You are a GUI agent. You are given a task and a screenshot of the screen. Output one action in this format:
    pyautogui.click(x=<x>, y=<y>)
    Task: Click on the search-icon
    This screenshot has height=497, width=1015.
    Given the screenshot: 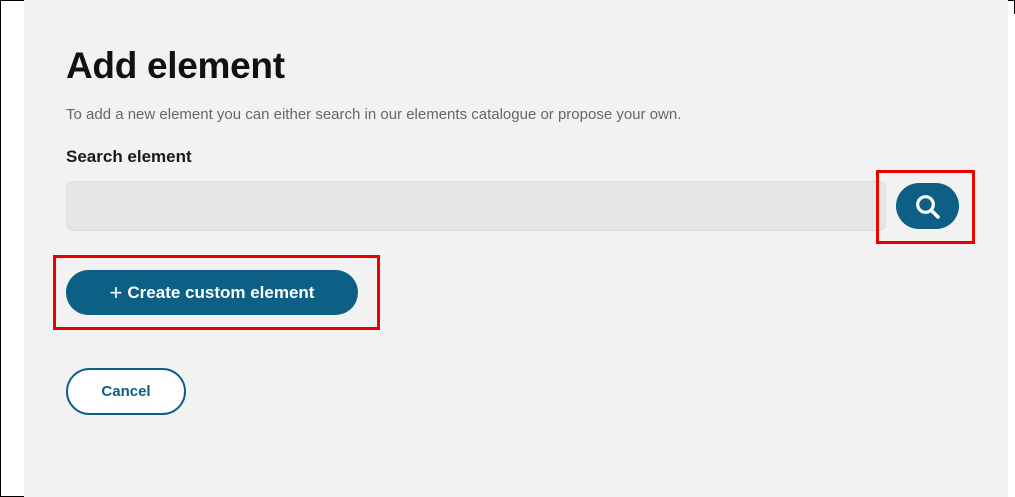 What is the action you would take?
    pyautogui.click(x=928, y=207)
    